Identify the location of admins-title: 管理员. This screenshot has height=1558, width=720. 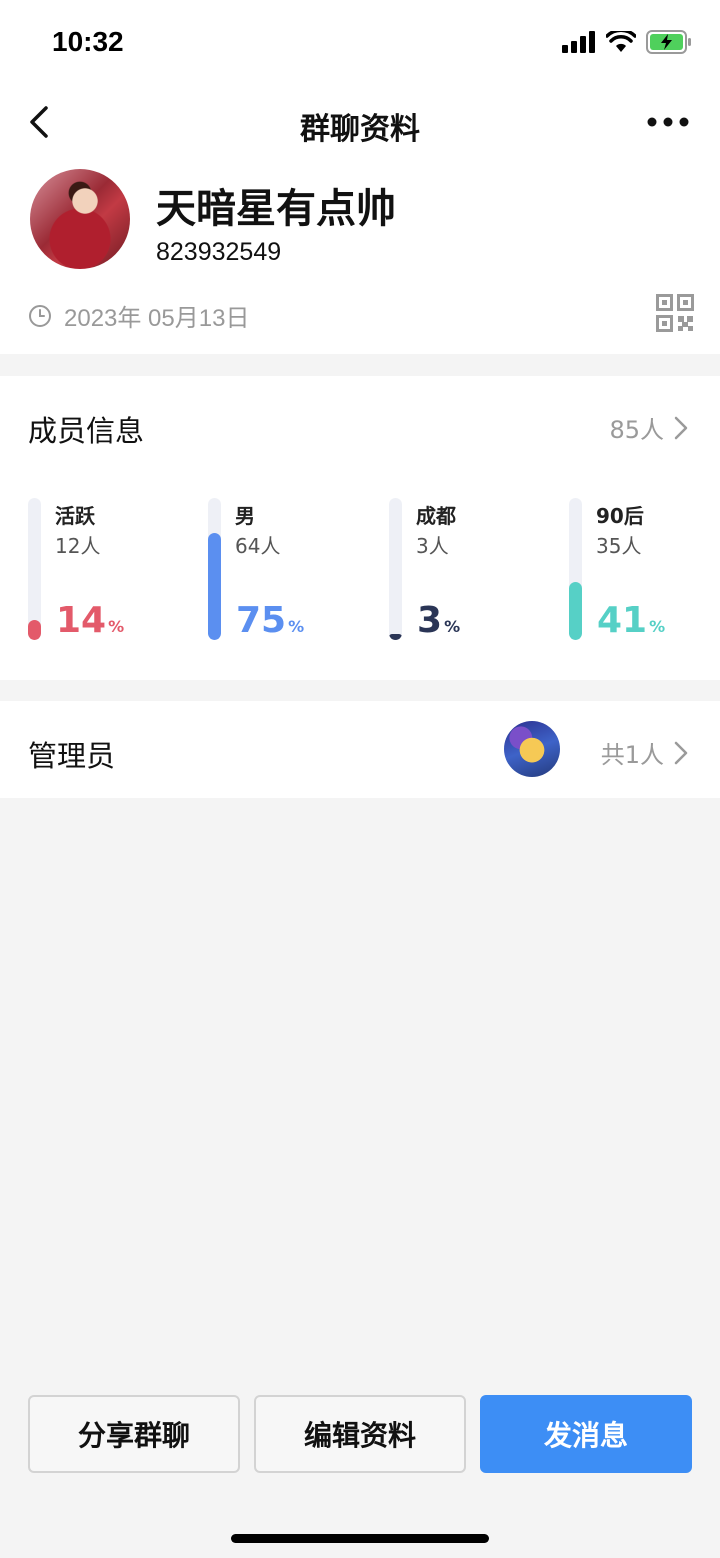
(72, 756).